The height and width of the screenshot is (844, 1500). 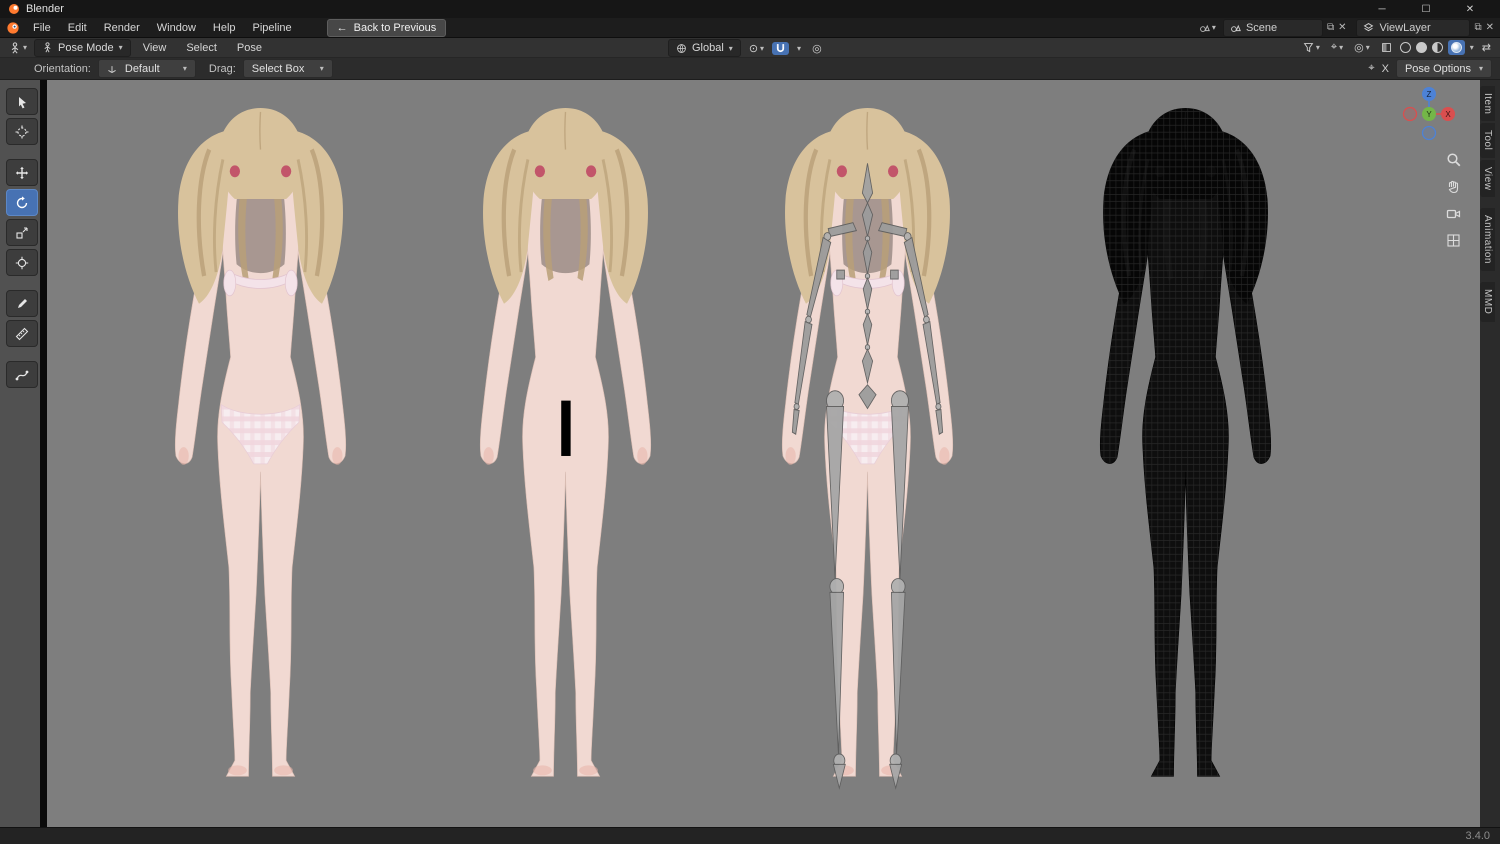 I want to click on pose-options-dropdown: Pose Options ▾, so click(x=1443, y=68).